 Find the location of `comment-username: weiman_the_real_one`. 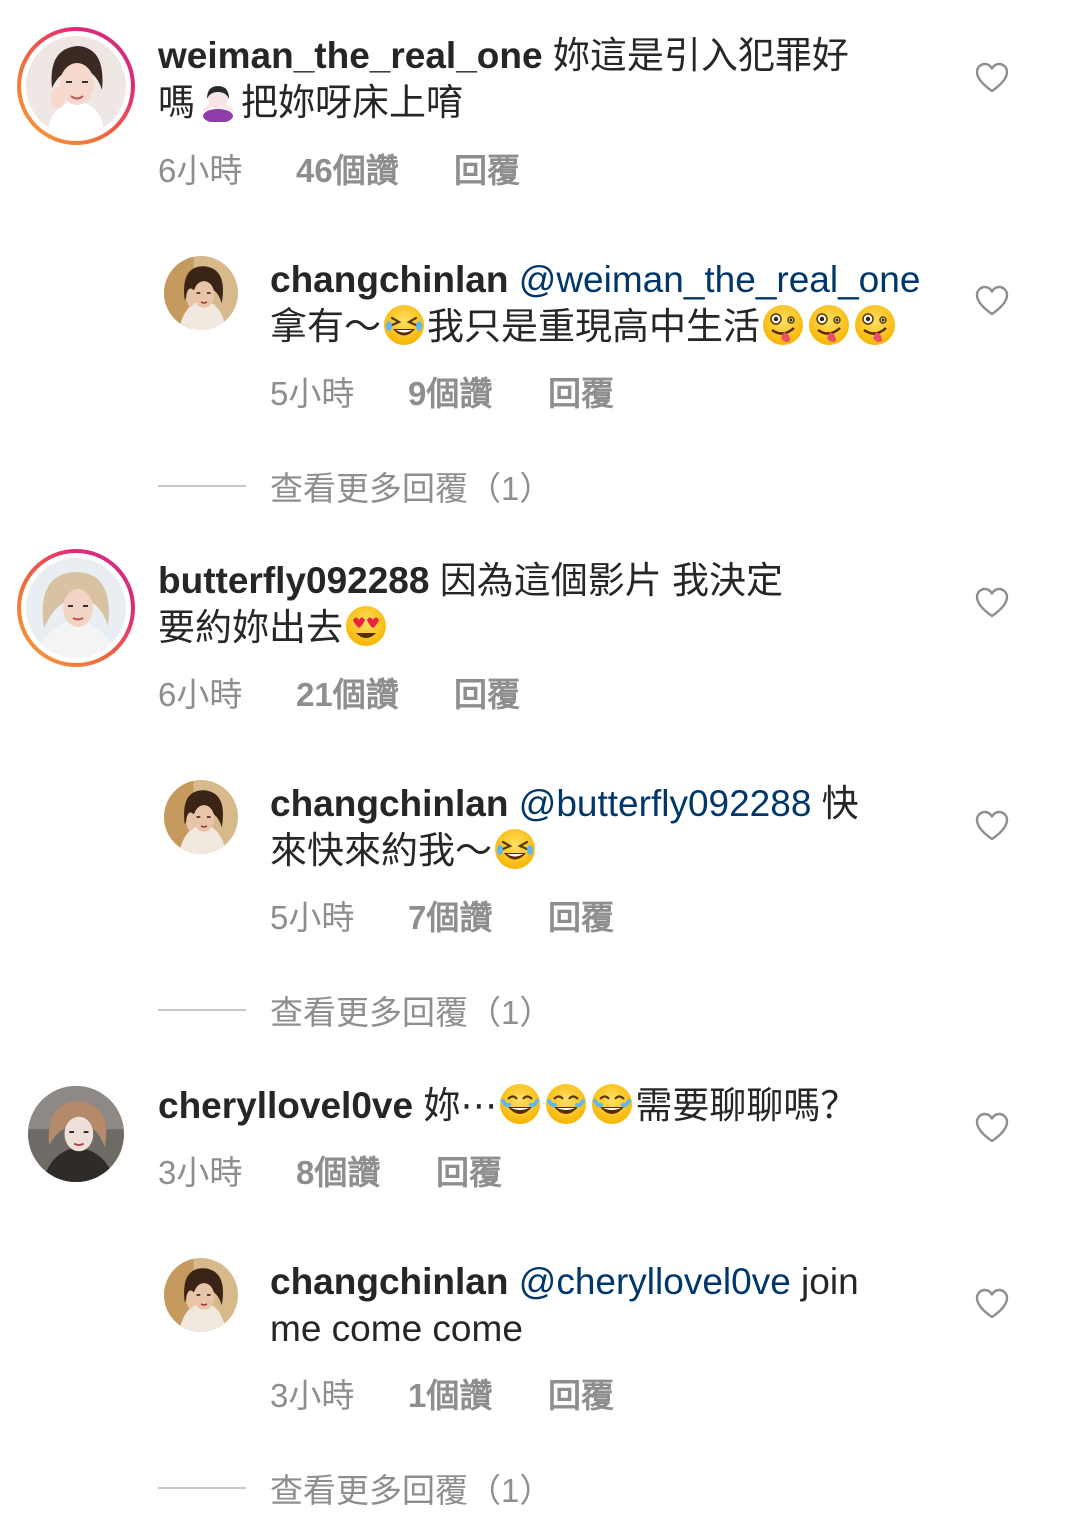

comment-username: weiman_the_real_one is located at coordinates (350, 55).